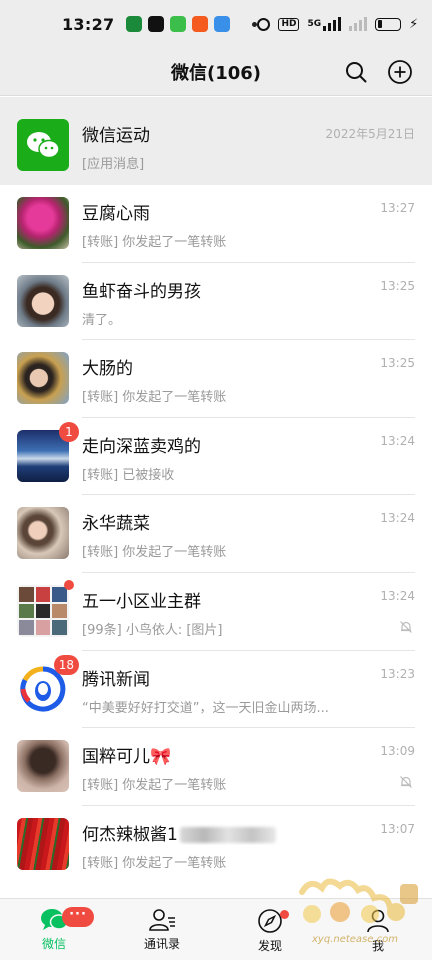  Describe the element at coordinates (370, 134) in the screenshot. I see `chat-time: 2022年5月21日` at that location.